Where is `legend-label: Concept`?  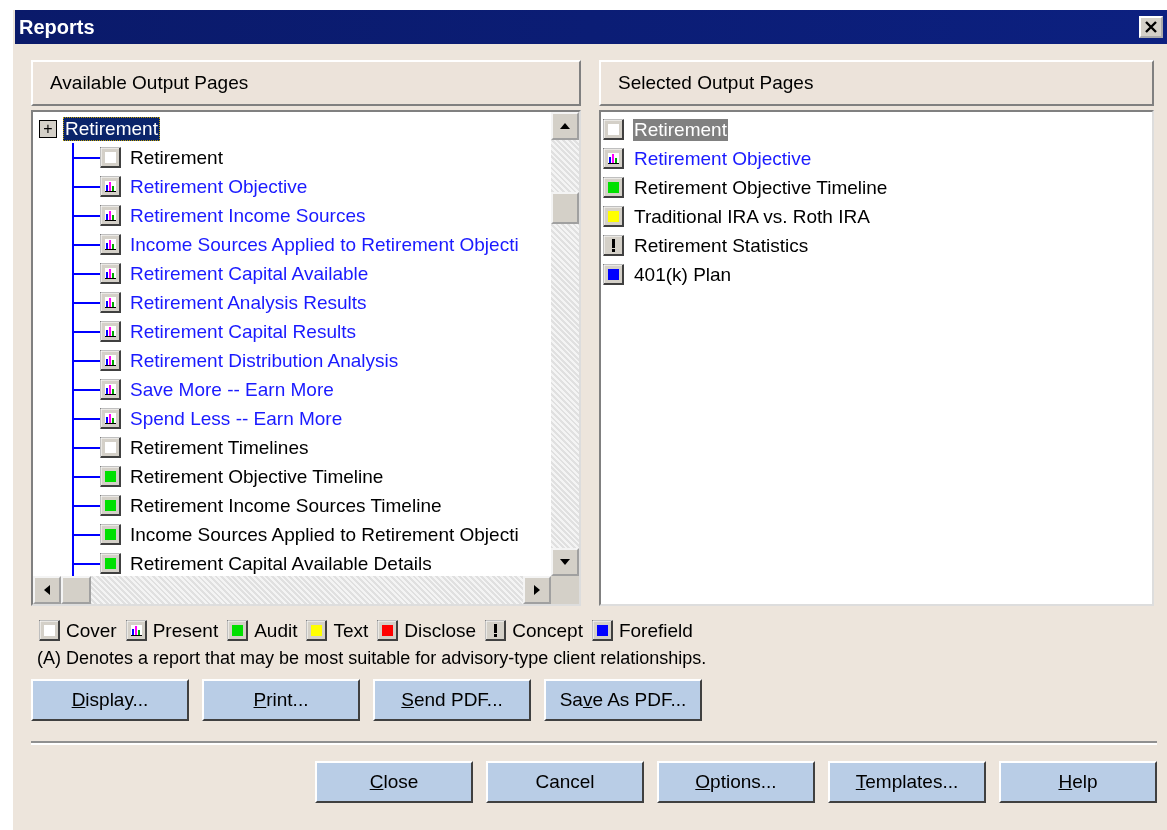 legend-label: Concept is located at coordinates (547, 631).